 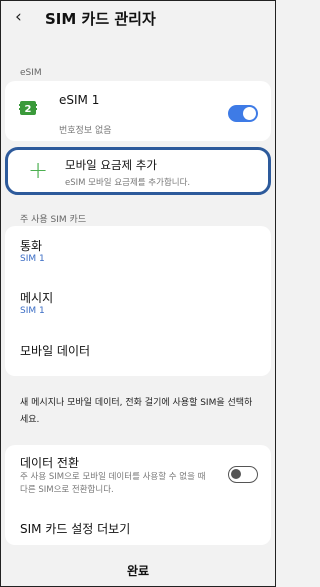 What do you see at coordinates (53, 220) in the screenshot?
I see `preferred-sim-section-label: 주 사용 SIM 카드` at bounding box center [53, 220].